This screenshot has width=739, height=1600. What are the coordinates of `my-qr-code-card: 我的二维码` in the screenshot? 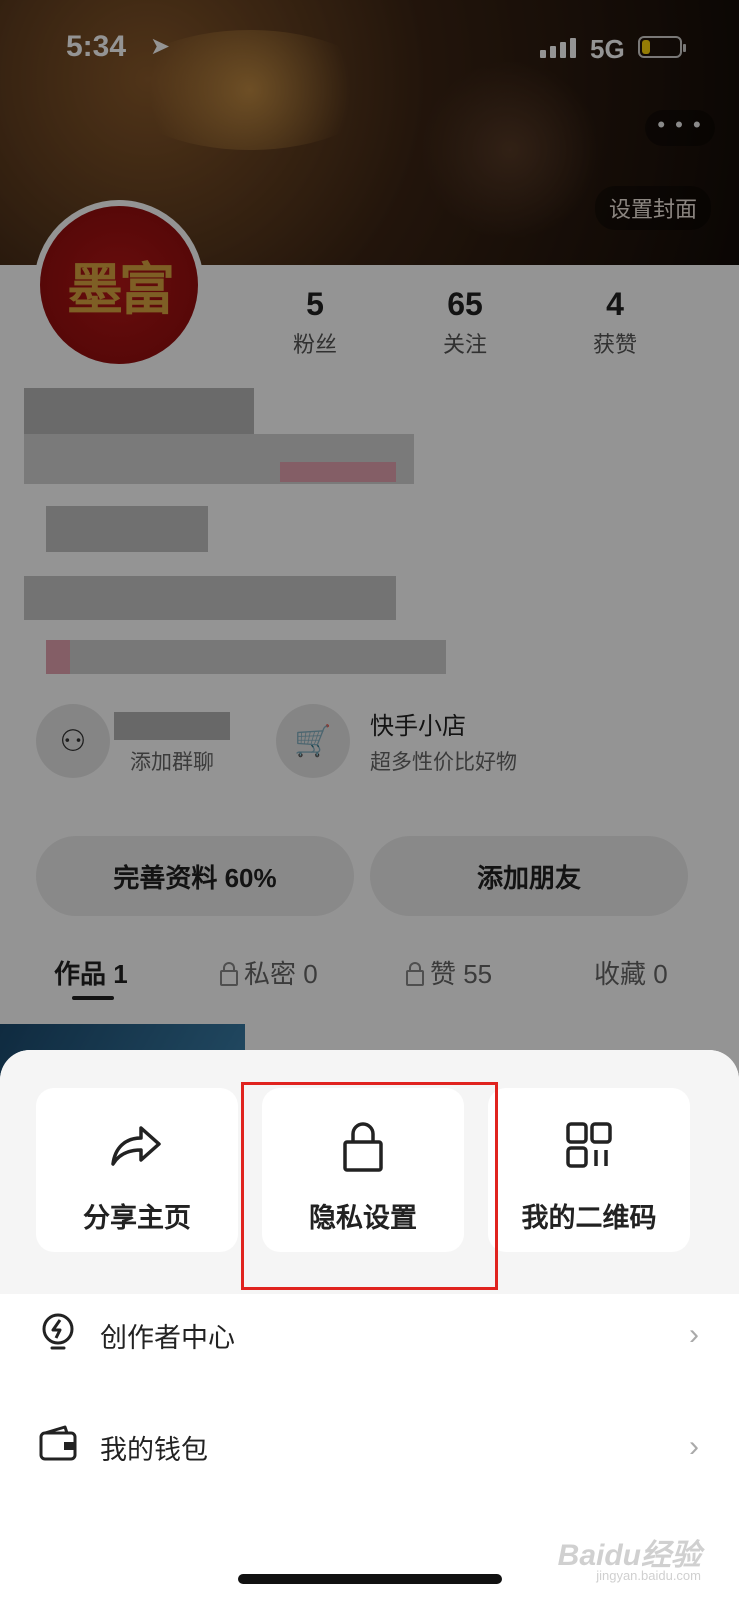 It's located at (589, 1170).